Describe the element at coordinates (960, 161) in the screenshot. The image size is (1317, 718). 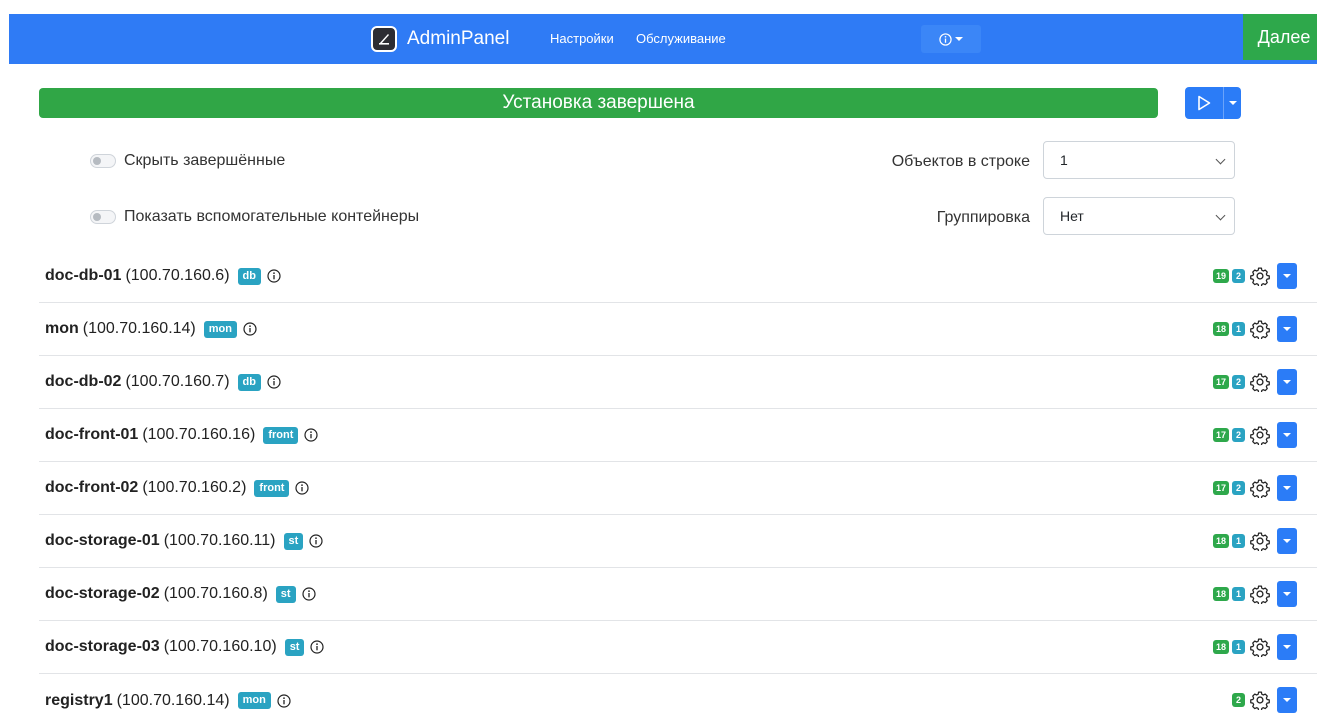
I see `per-row-label: Объектов в строке` at that location.